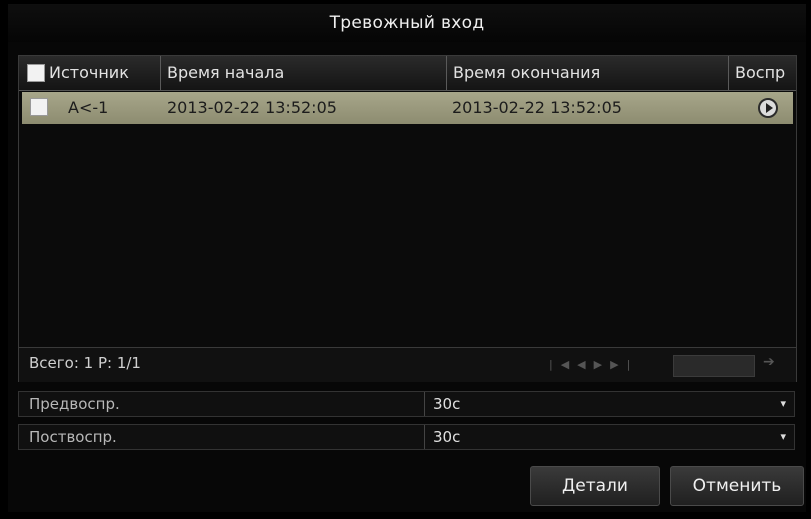 The height and width of the screenshot is (519, 811). Describe the element at coordinates (563, 364) in the screenshot. I see `first-page-icon: |◀` at that location.